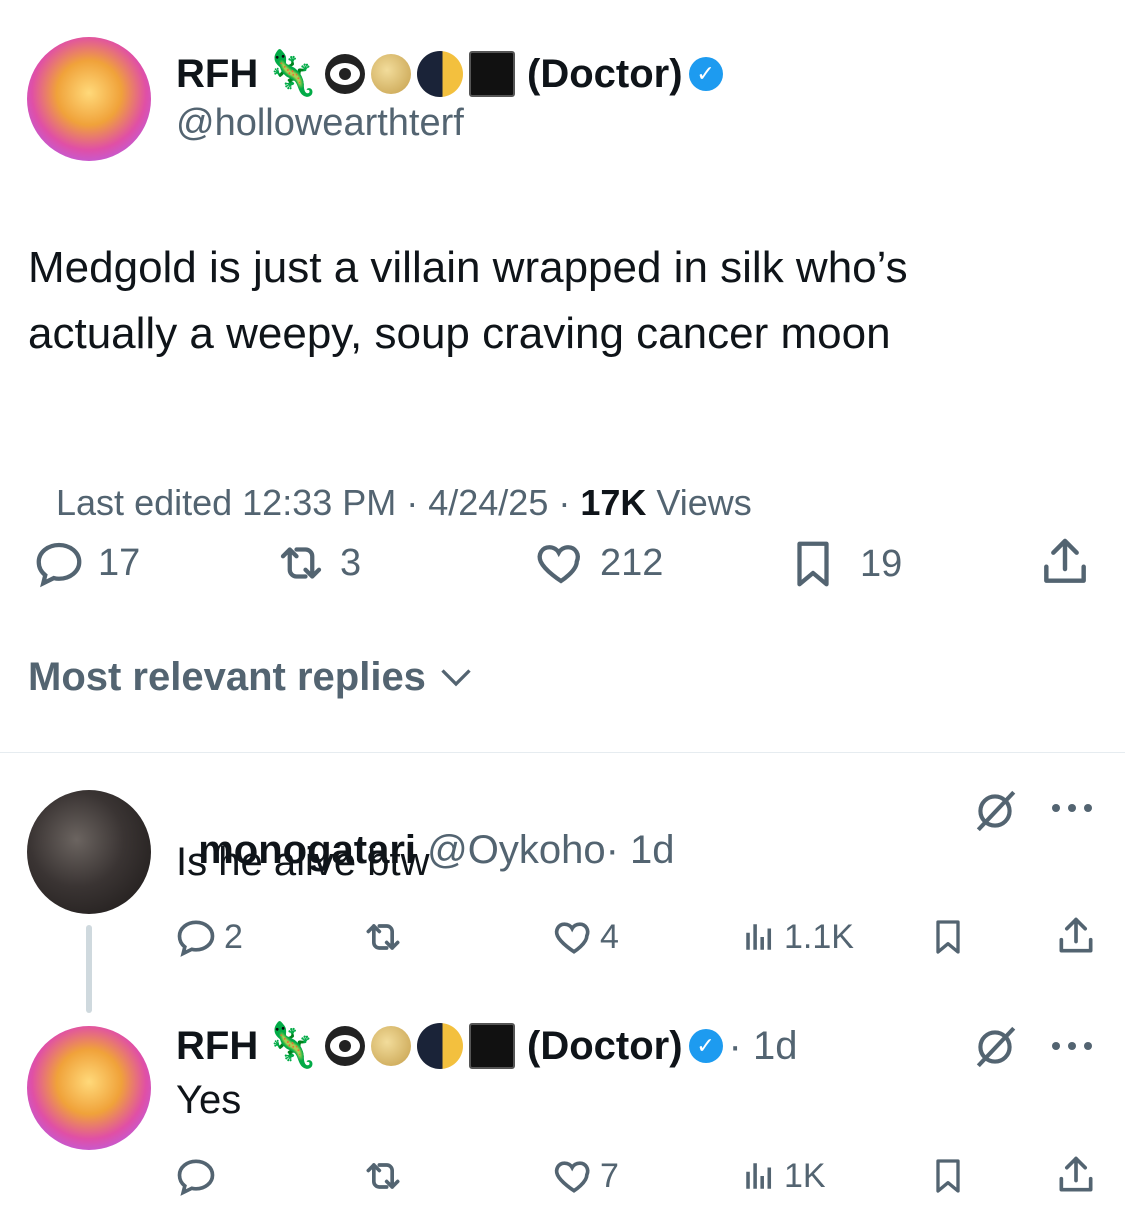 The height and width of the screenshot is (1220, 1125). What do you see at coordinates (217, 1046) in the screenshot?
I see `reply2-name: RFH` at bounding box center [217, 1046].